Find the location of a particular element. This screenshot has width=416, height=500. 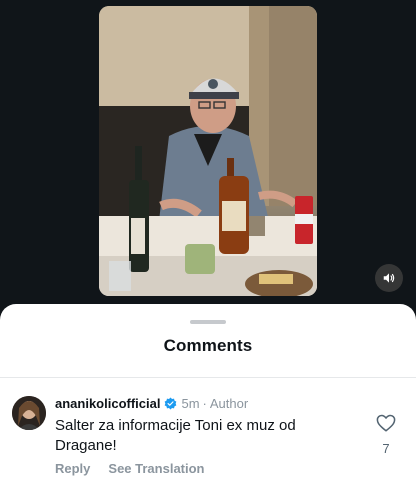

comment-meta: ananikolicofficial 5m · Author is located at coordinates (151, 403).